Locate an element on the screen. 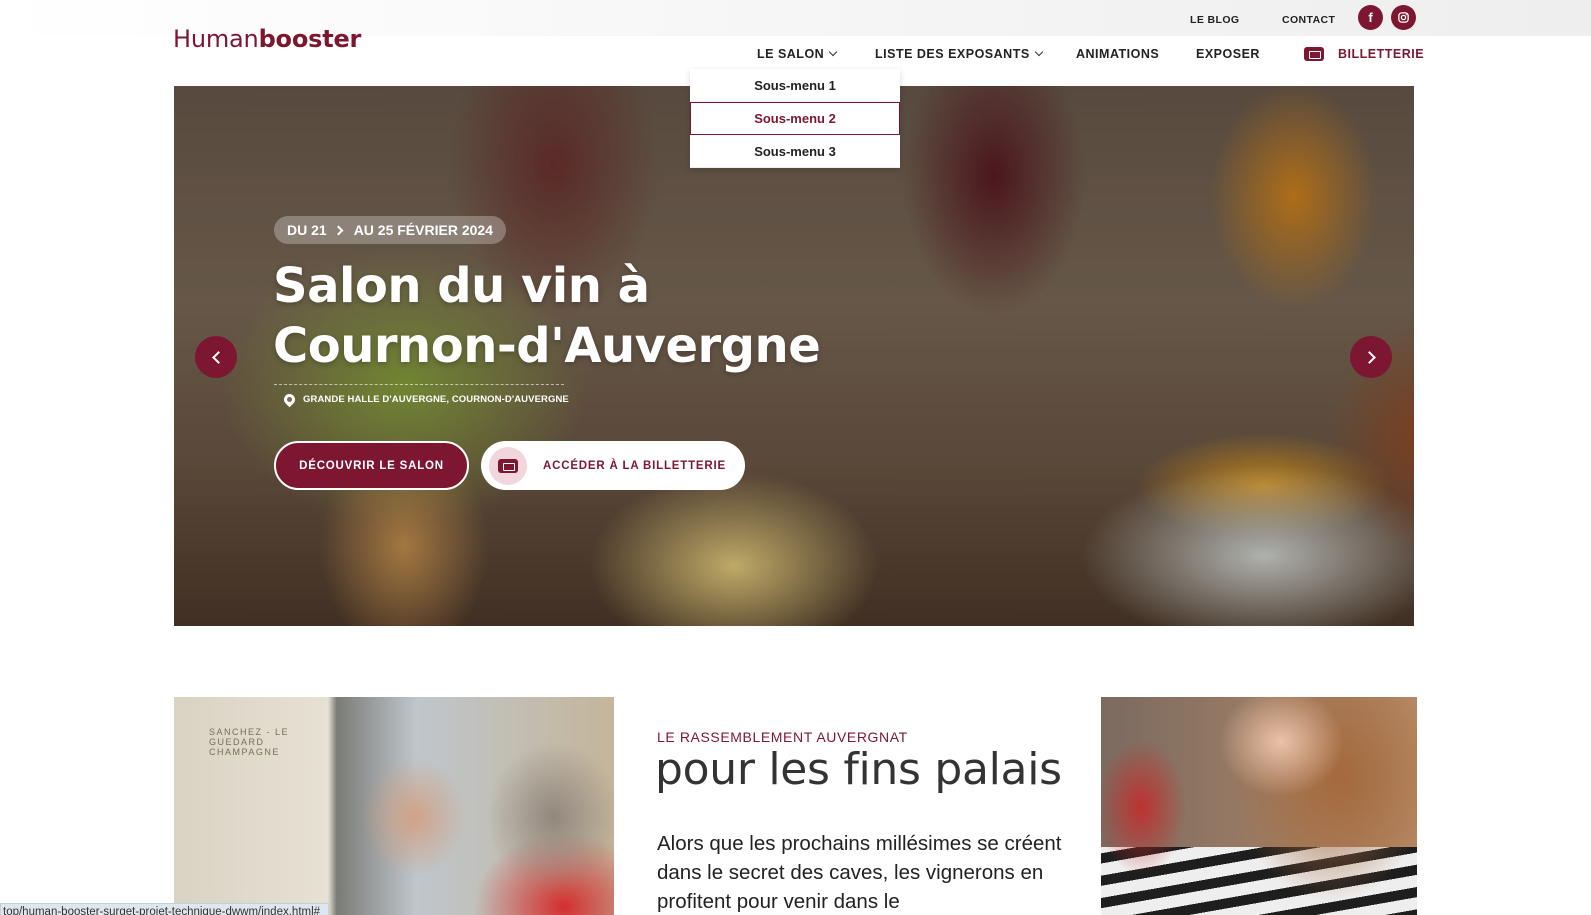 This screenshot has width=1591, height=915. contact-link: CONTACT is located at coordinates (1308, 20).